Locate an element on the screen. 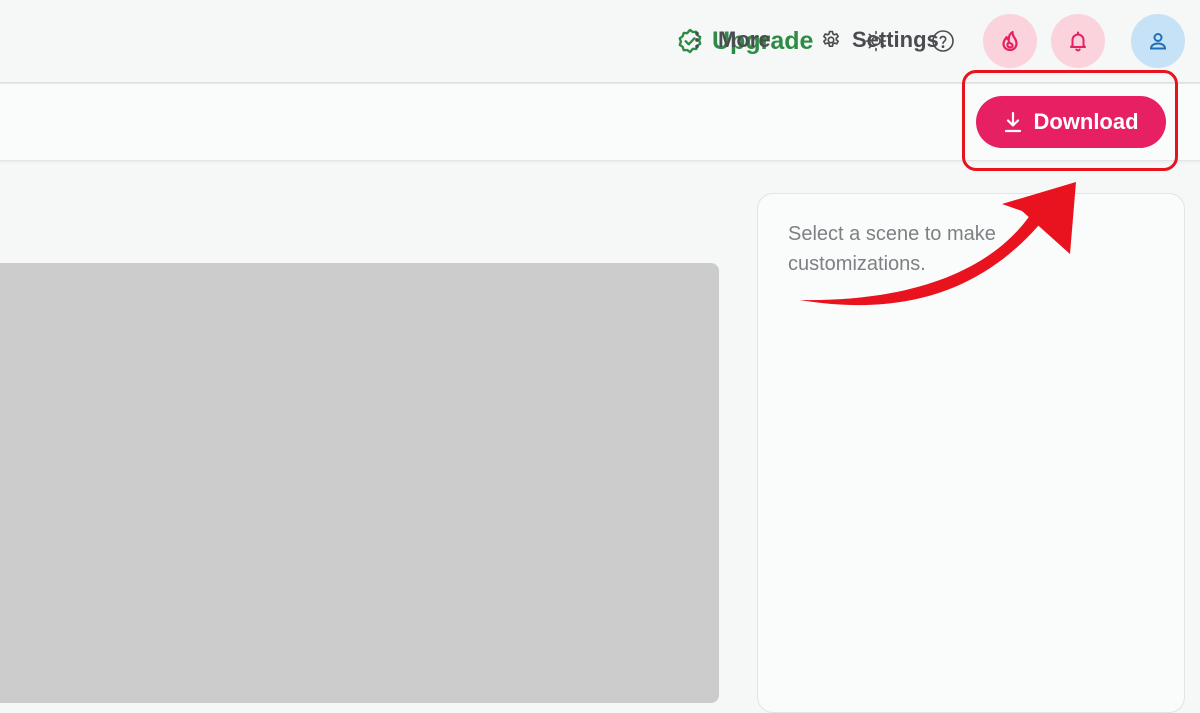 This screenshot has width=1200, height=713. more-label: More is located at coordinates (744, 39).